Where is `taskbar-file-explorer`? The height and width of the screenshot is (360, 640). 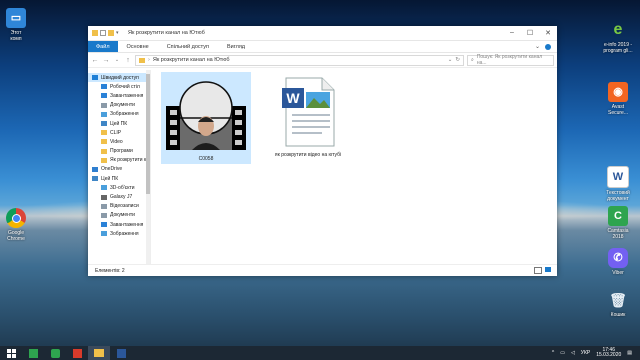
taskbar-file-explorer is located at coordinates (99, 353).